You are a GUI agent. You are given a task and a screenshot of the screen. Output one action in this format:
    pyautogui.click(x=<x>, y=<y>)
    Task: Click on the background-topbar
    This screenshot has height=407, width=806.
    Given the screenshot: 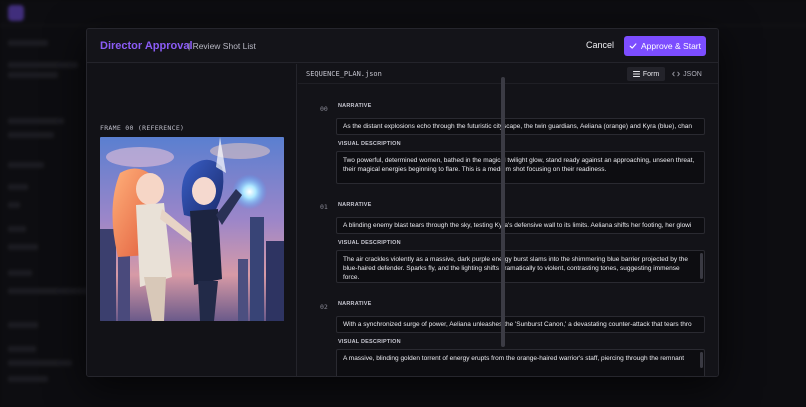 What is the action you would take?
    pyautogui.click(x=403, y=13)
    